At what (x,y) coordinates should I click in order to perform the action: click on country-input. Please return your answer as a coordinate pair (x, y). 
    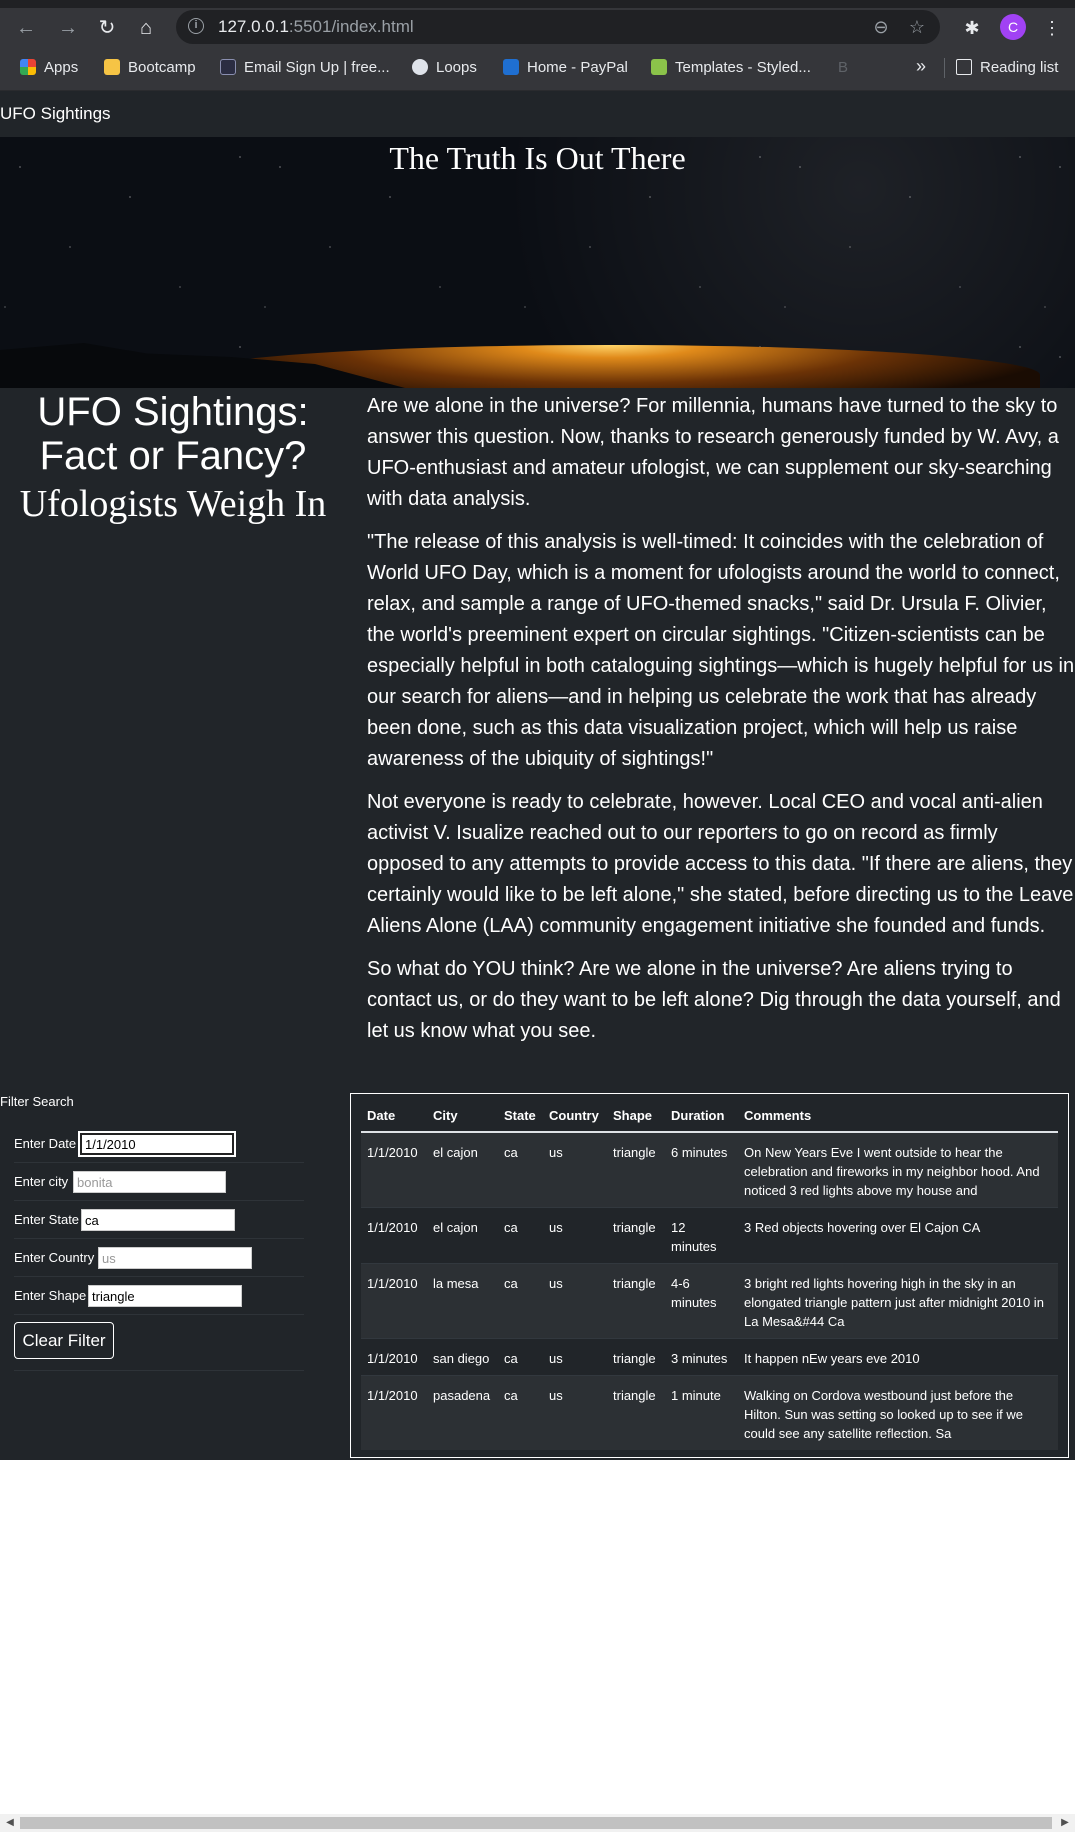
    Looking at the image, I should click on (175, 1258).